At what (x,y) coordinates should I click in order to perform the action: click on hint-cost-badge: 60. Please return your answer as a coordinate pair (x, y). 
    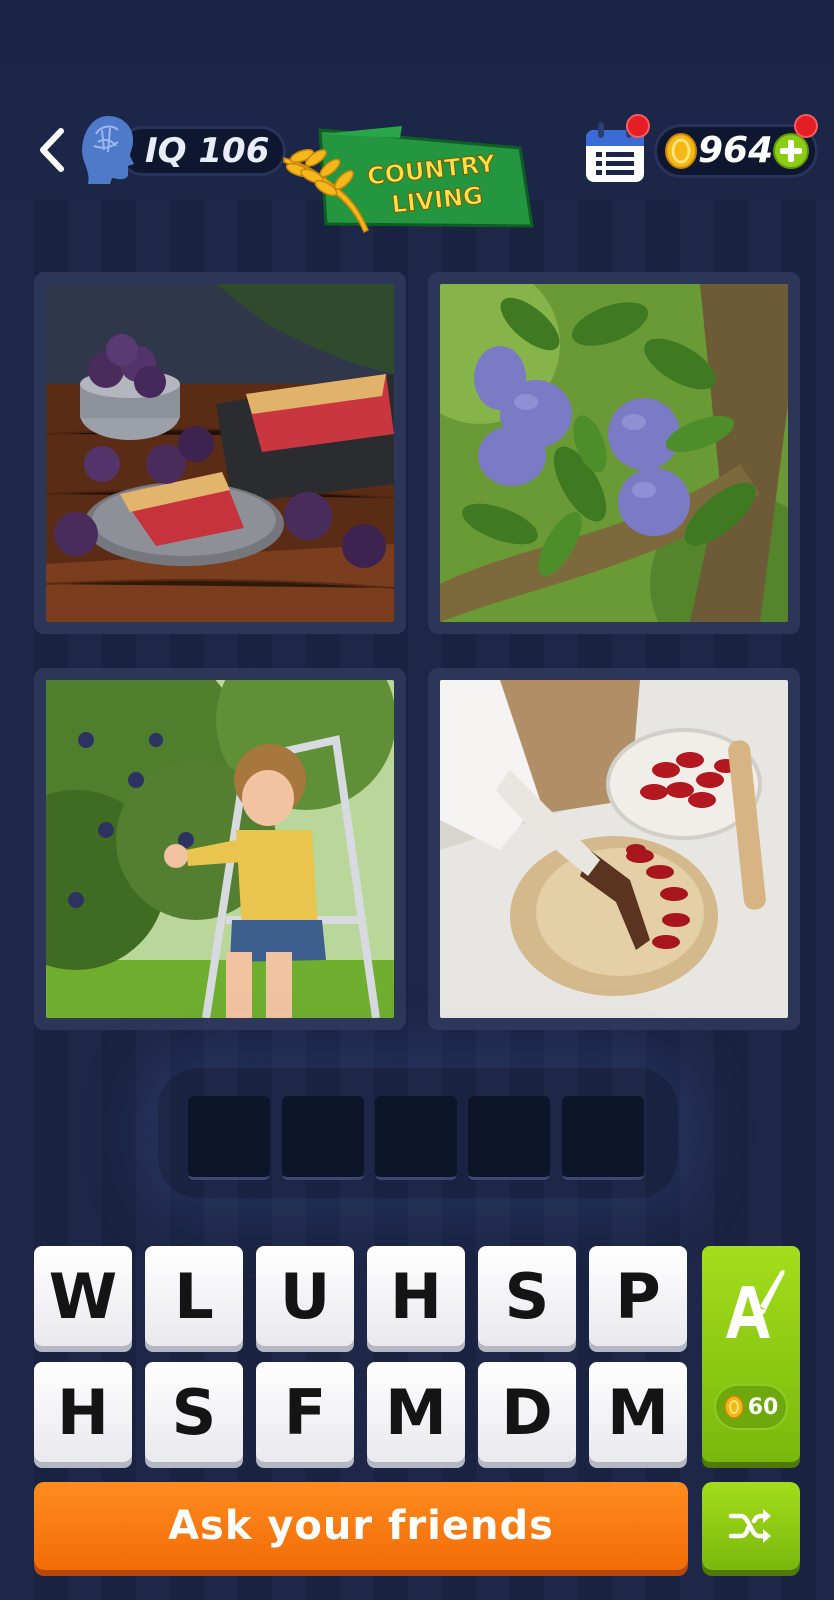
    Looking at the image, I should click on (751, 1407).